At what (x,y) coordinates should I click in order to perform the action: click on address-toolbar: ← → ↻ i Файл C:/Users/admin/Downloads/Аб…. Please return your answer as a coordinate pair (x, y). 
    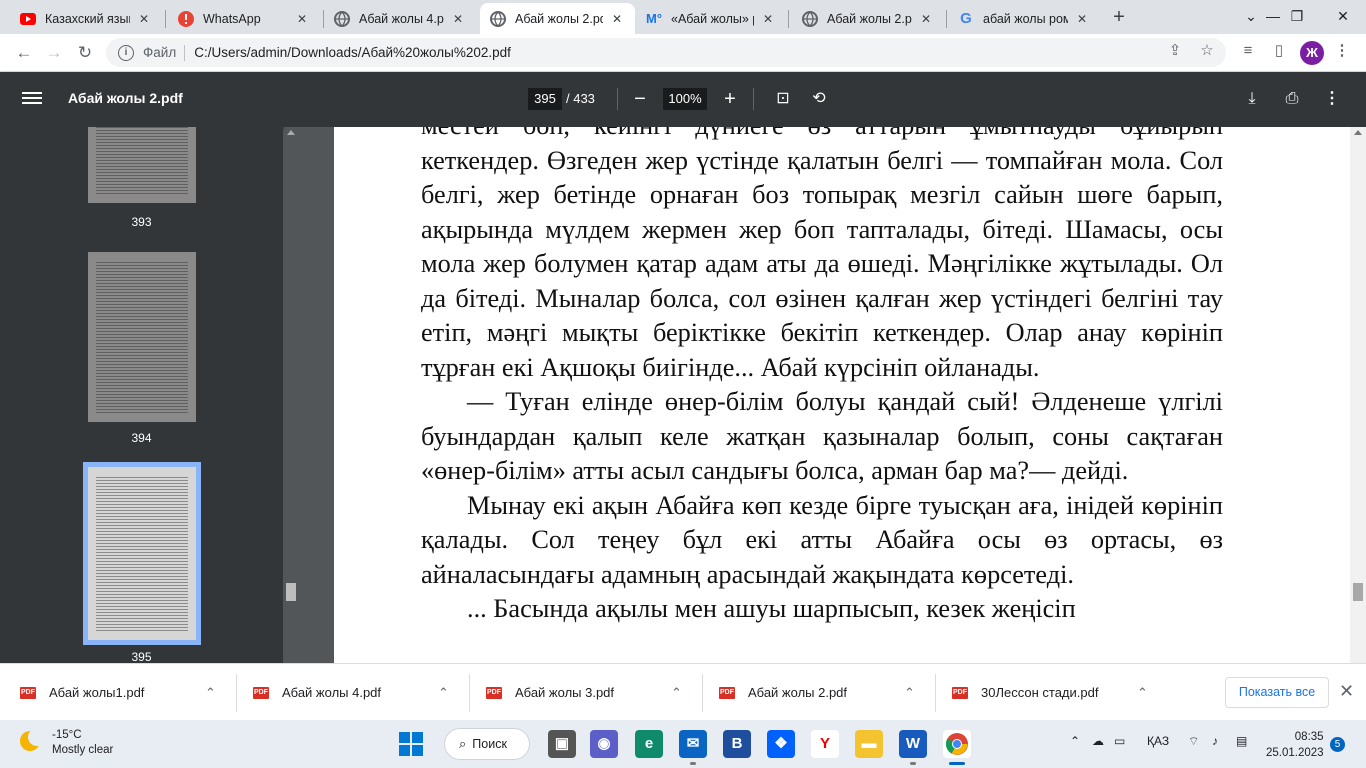
    Looking at the image, I should click on (683, 53).